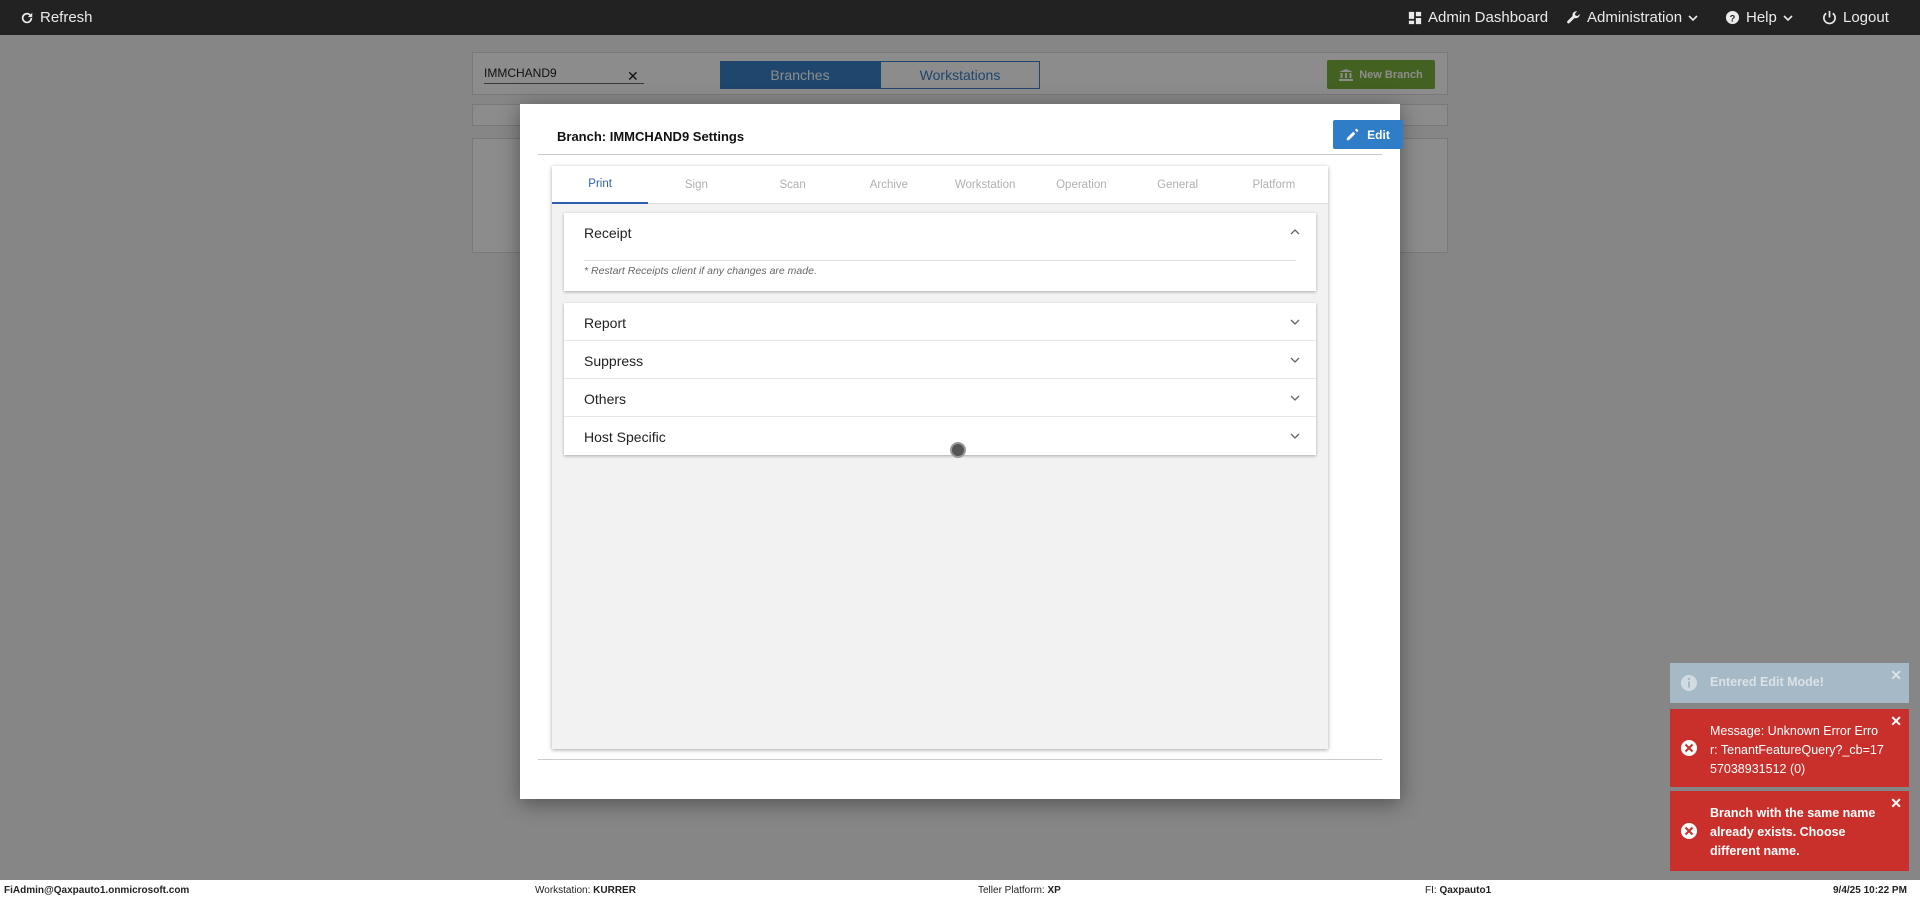 This screenshot has width=1920, height=901. I want to click on status-platform: Teller Platform: XP, so click(1019, 890).